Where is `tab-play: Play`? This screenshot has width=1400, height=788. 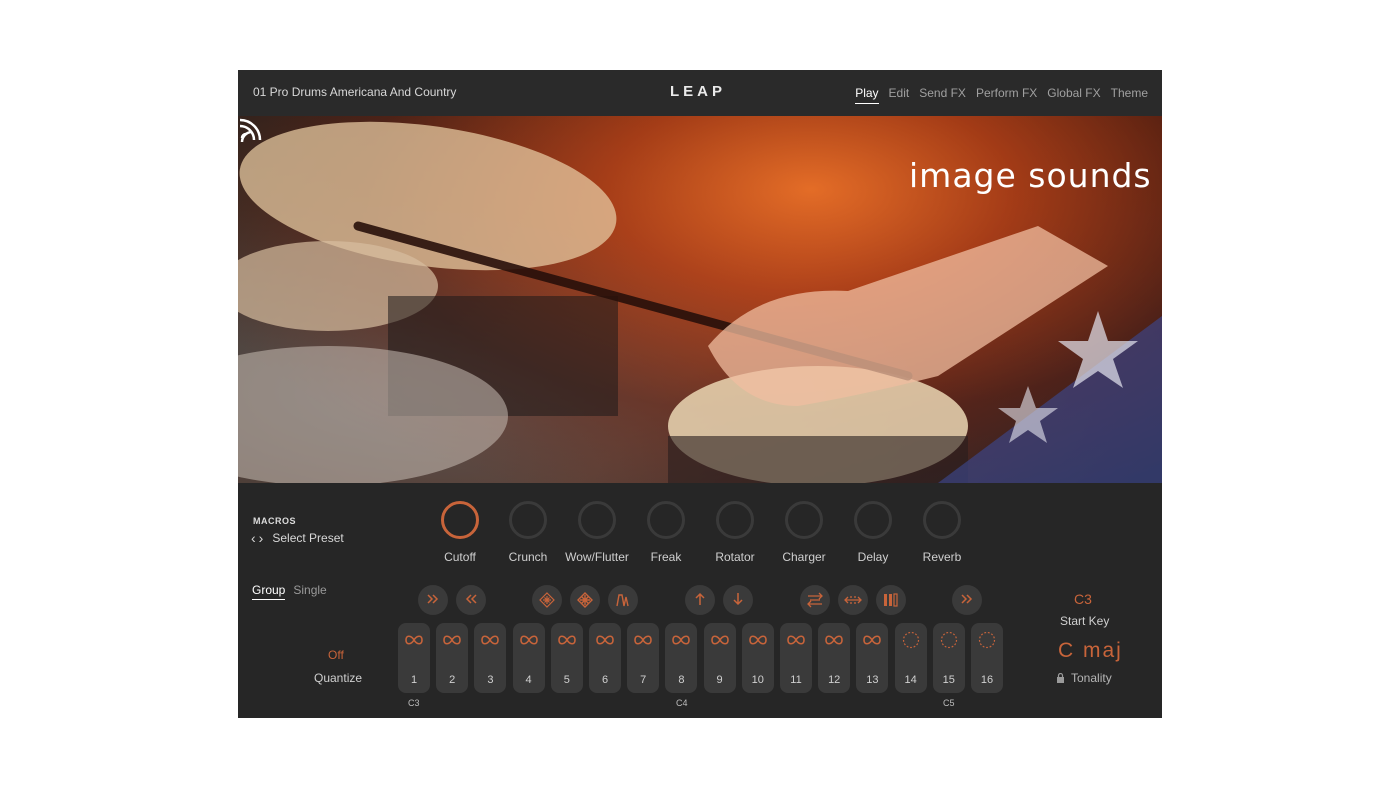
tab-play: Play is located at coordinates (867, 95).